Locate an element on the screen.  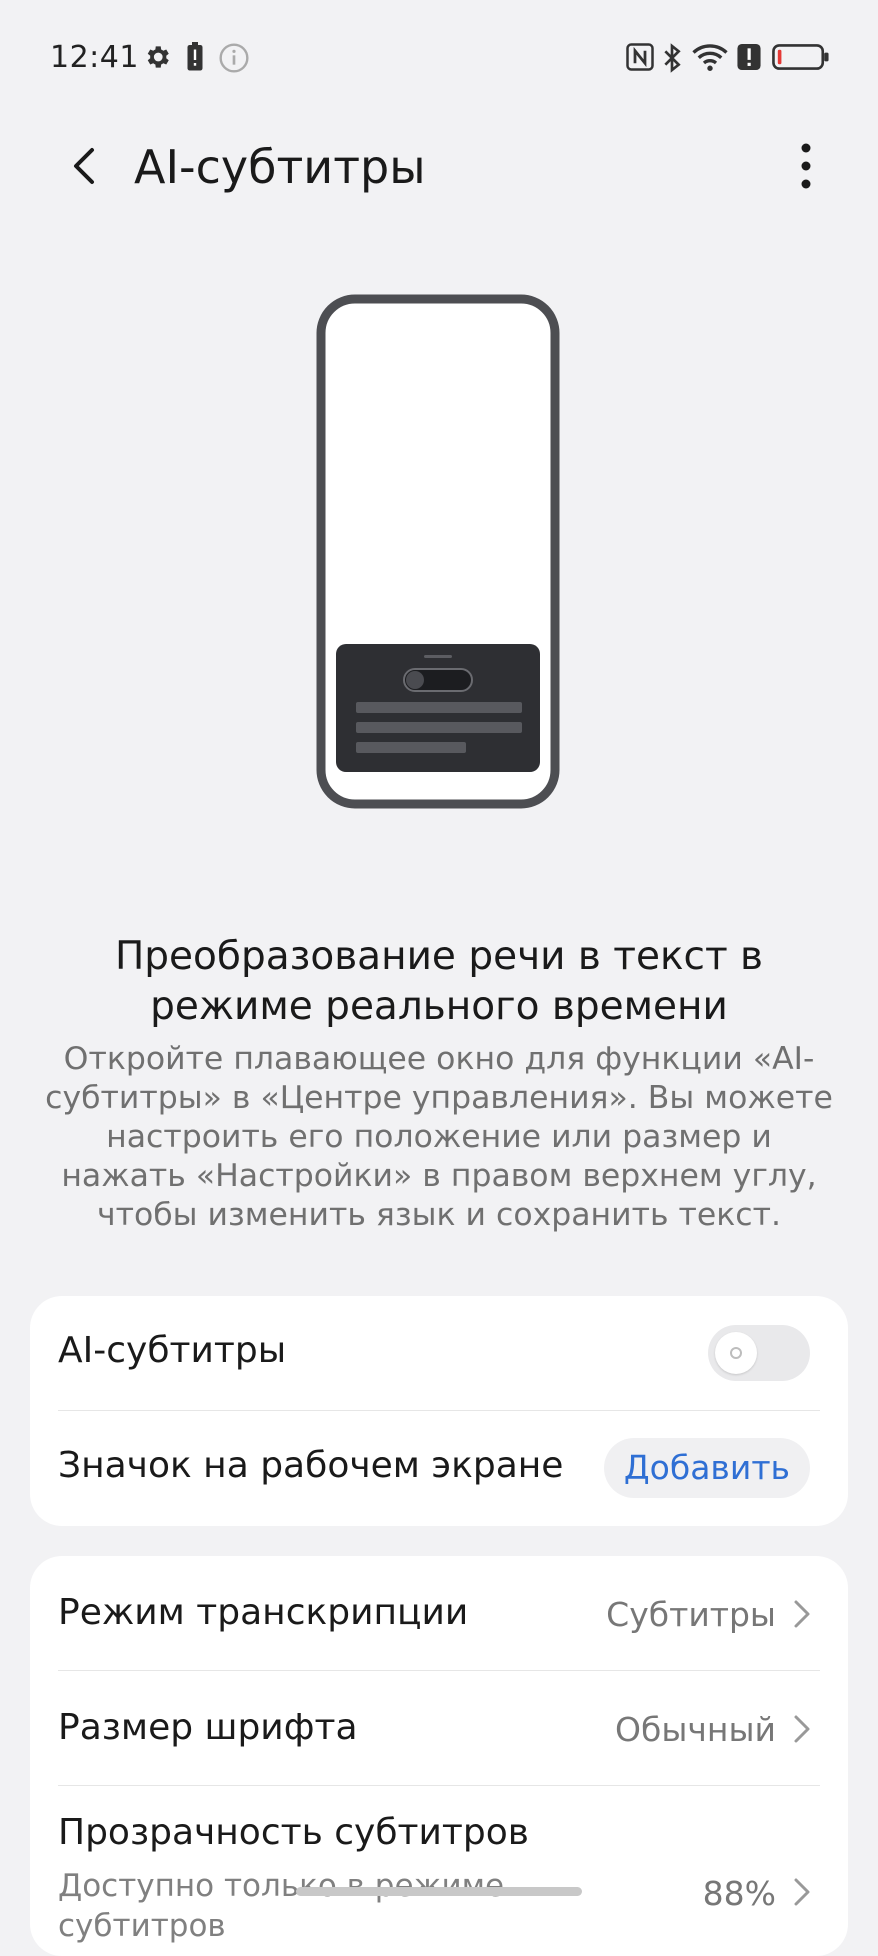
alert-icon is located at coordinates (749, 57).